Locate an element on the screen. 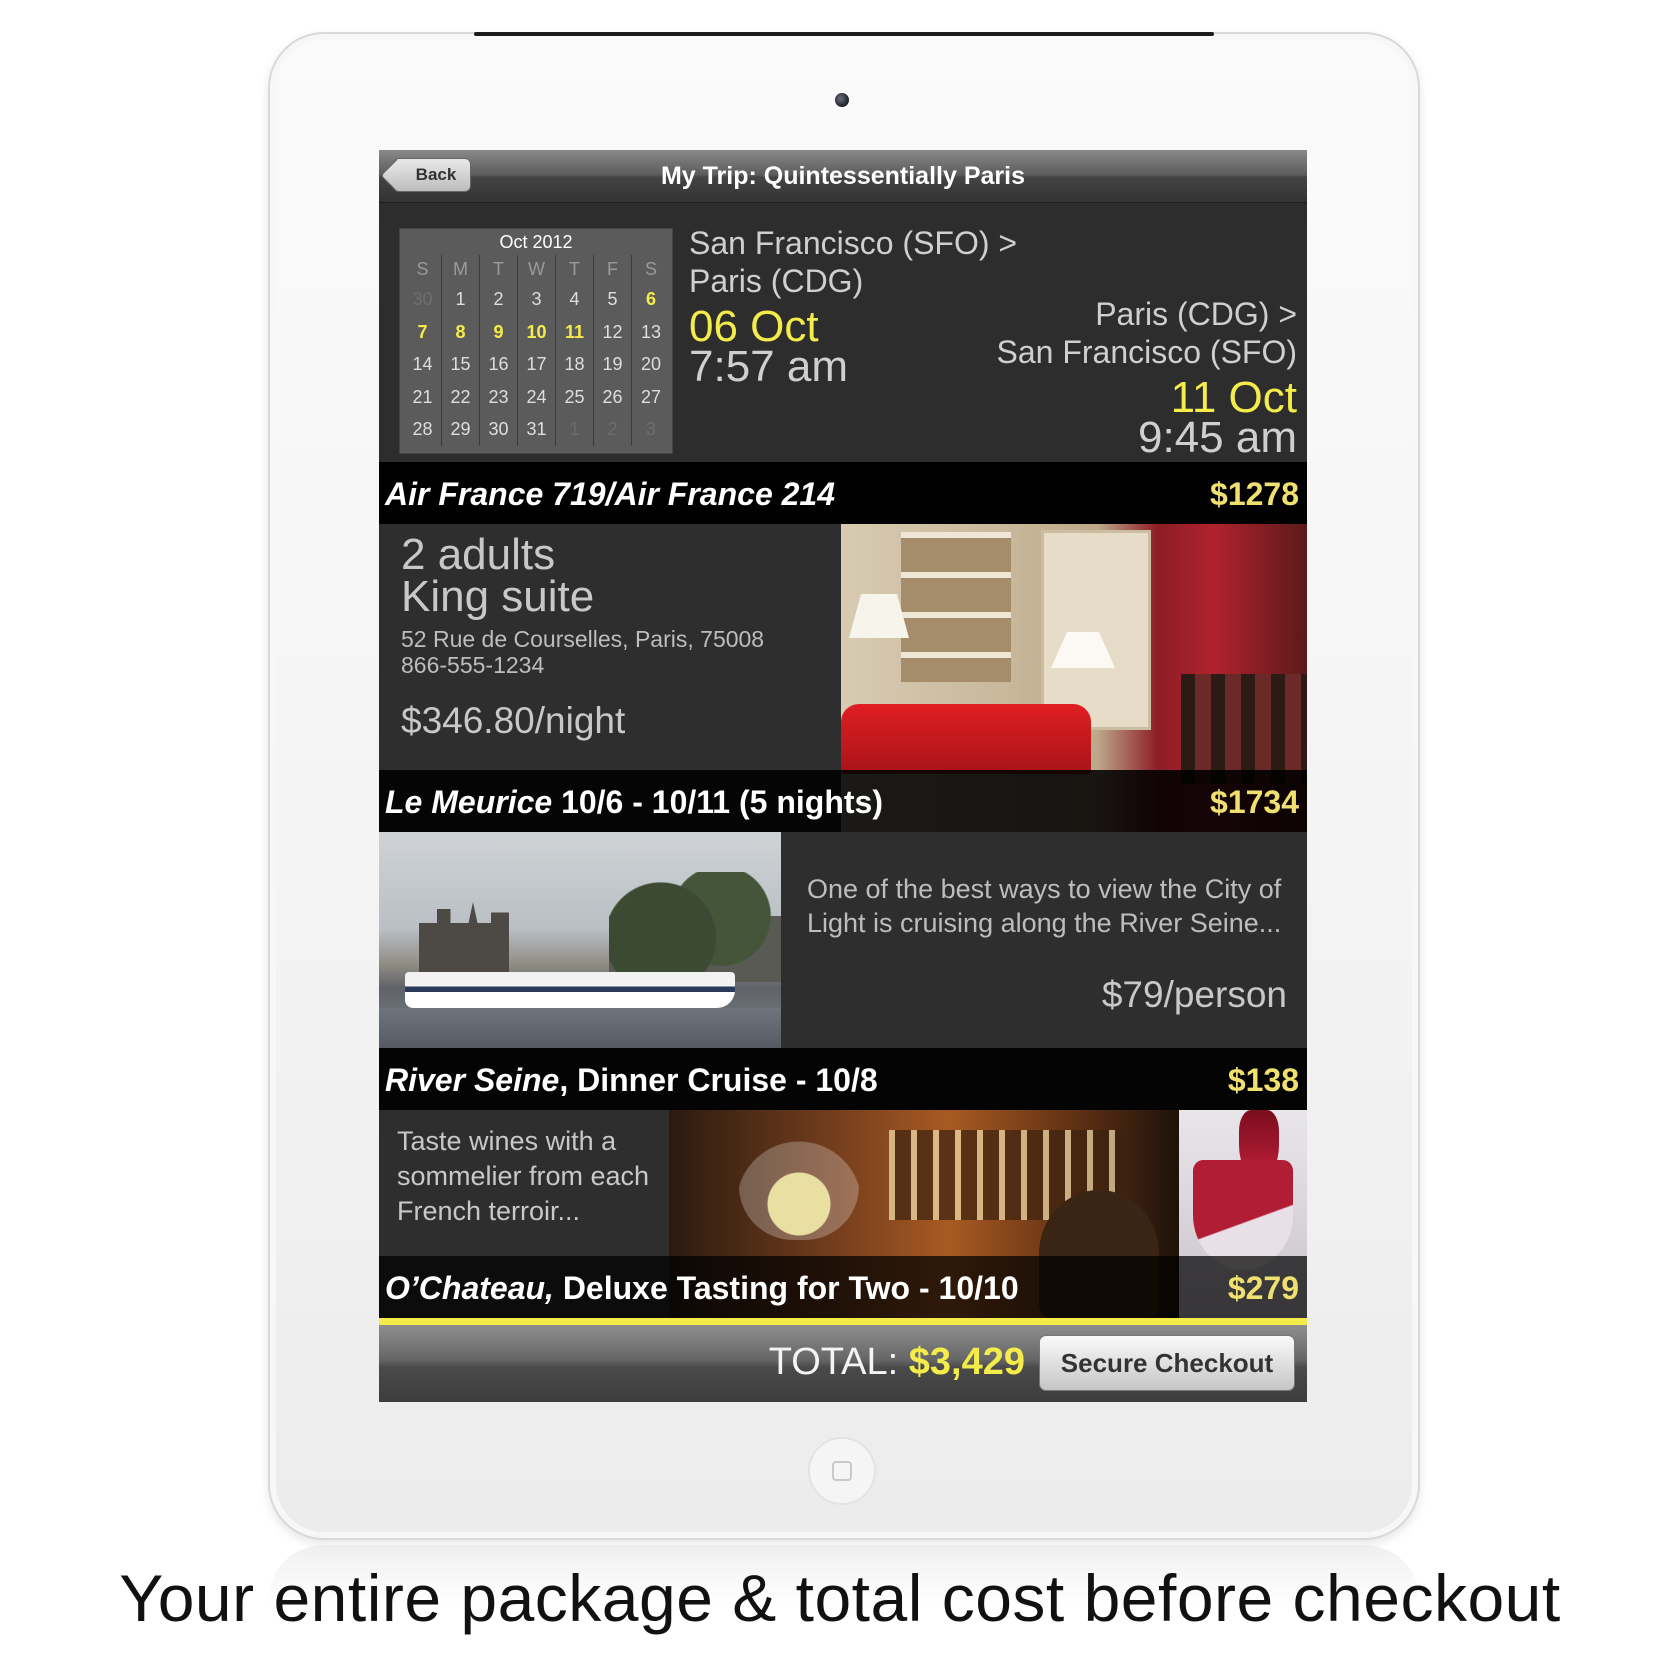 This screenshot has height=1680, width=1680. cruise-item-bar: River Seine, Dinner Cruise - 10/8 $138 is located at coordinates (843, 1079).